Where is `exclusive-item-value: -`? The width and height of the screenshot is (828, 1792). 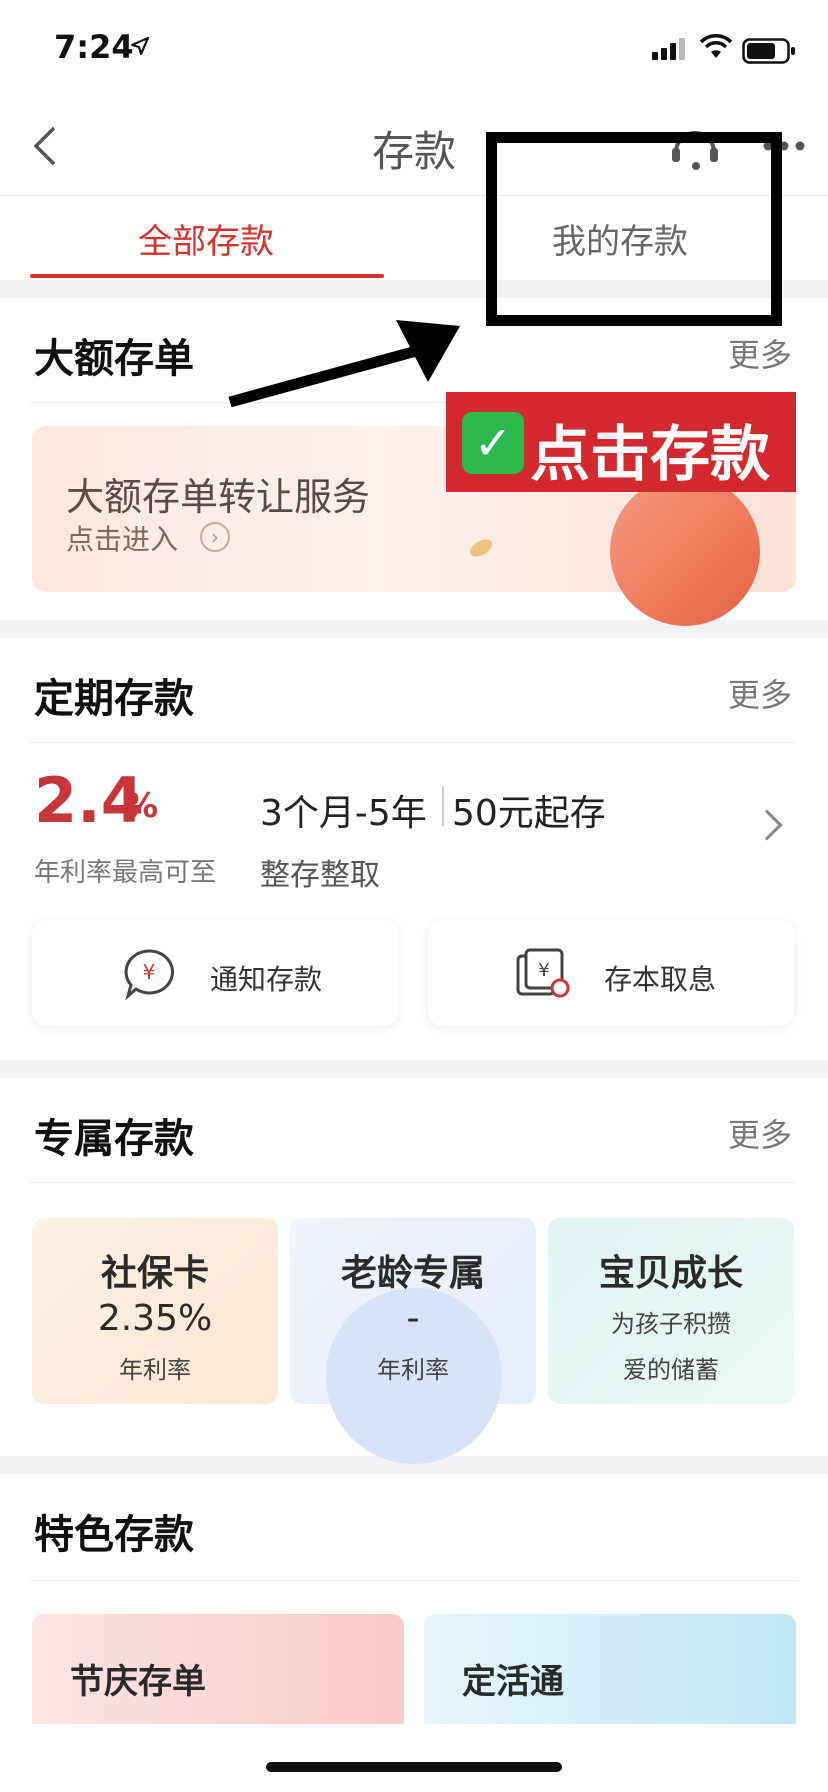
exclusive-item-value: - is located at coordinates (413, 1318).